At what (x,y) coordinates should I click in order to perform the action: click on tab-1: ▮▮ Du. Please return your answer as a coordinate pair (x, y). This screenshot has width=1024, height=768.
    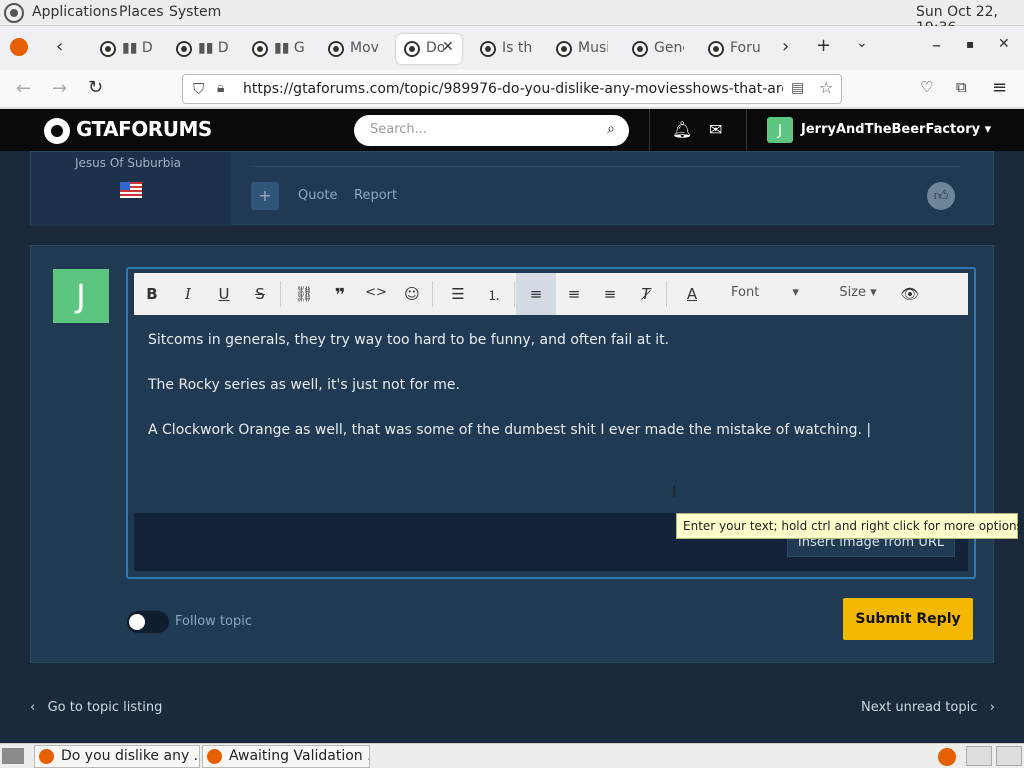
    Looking at the image, I should click on (204, 49).